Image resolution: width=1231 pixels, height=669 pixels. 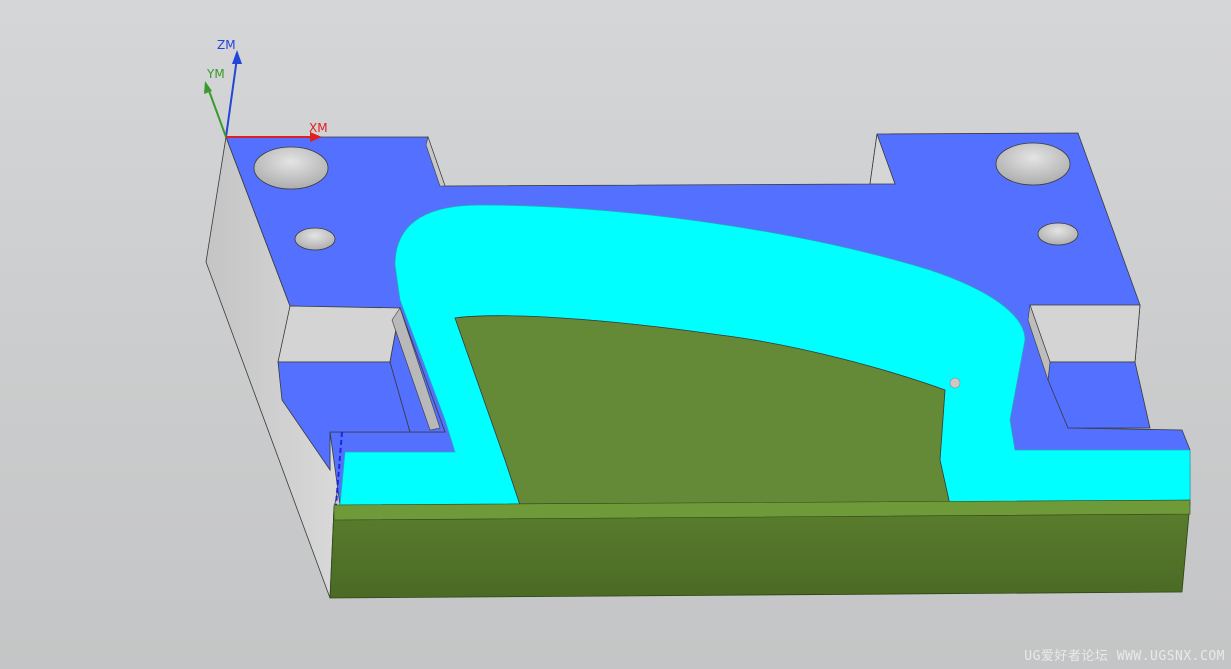 I want to click on y-axis-arrow-icon, so click(x=208, y=87).